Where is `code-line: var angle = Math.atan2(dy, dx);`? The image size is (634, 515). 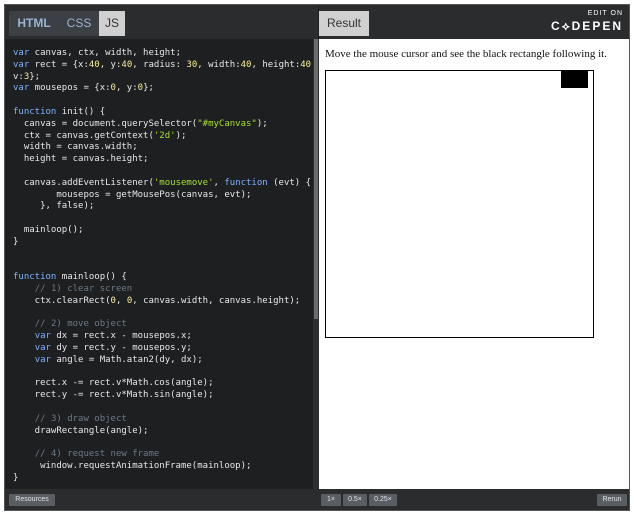
code-line: var angle = Math.atan2(dy, dx); is located at coordinates (118, 359).